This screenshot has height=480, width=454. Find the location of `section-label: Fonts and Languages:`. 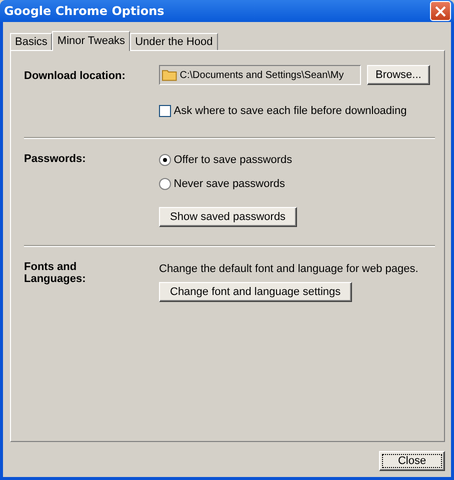

section-label: Fonts and Languages: is located at coordinates (55, 274).